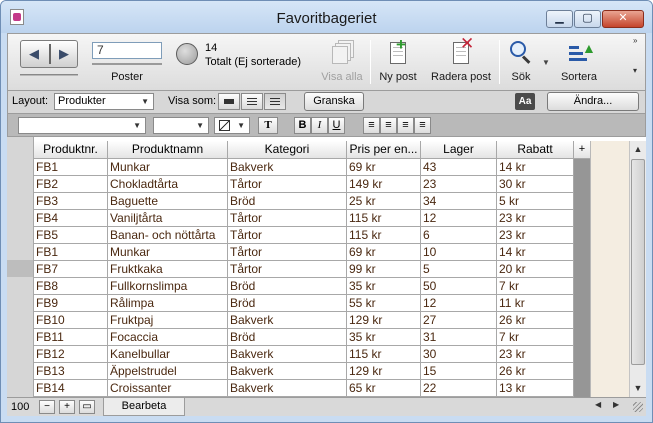 Image resolution: width=653 pixels, height=423 pixels. What do you see at coordinates (384, 184) in the screenshot?
I see `table-cell: 149 kr` at bounding box center [384, 184].